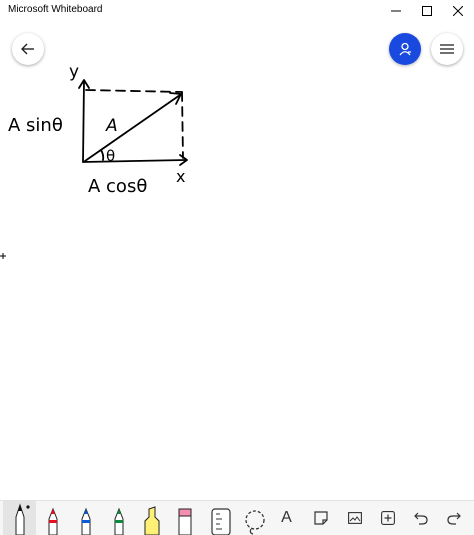 The image size is (474, 535). I want to click on image-icon, so click(354, 518).